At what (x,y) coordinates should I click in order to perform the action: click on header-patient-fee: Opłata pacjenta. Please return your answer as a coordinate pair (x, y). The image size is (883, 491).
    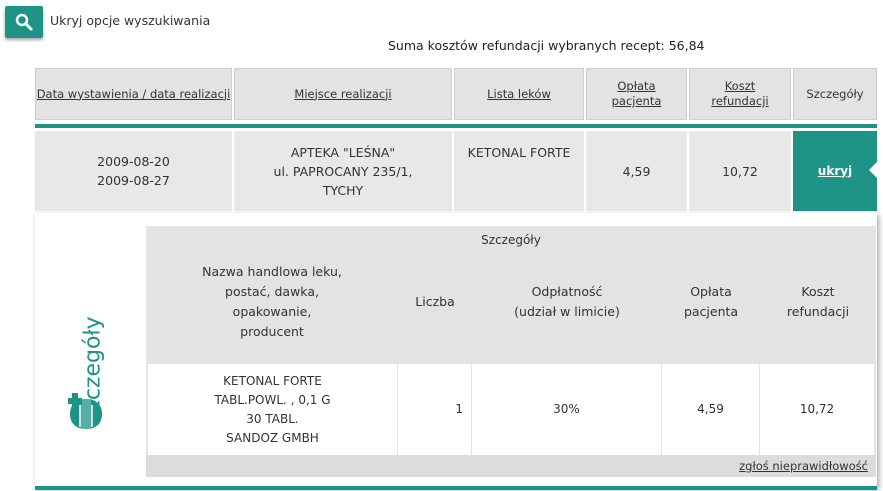
    Looking at the image, I should click on (636, 94).